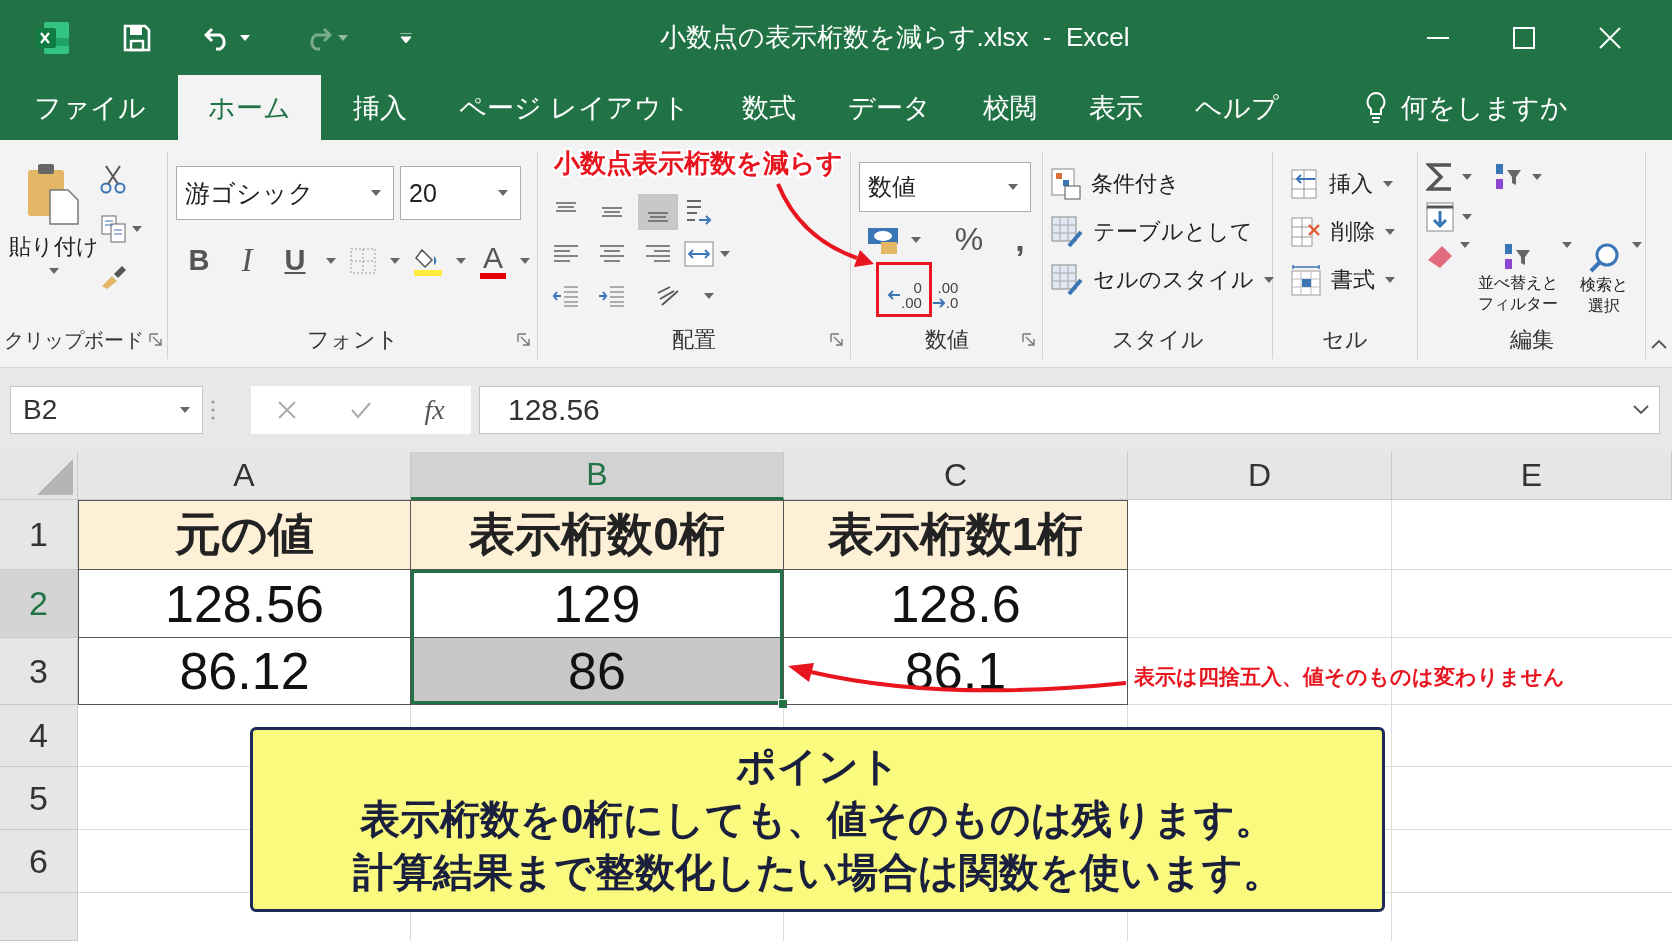  I want to click on style-button: テーブルとして, so click(1162, 232).